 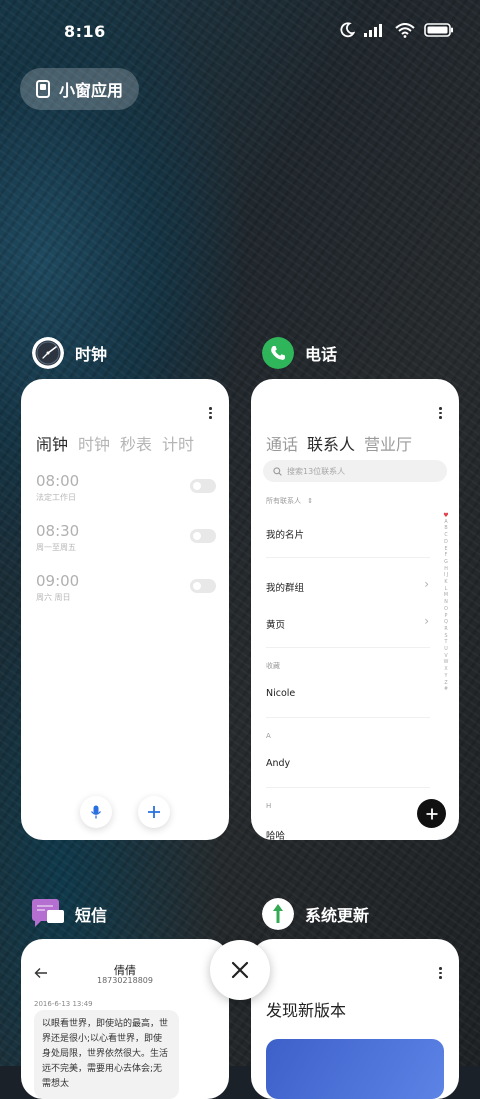 I want to click on alarm-repeat: 周六 周日, so click(x=53, y=597).